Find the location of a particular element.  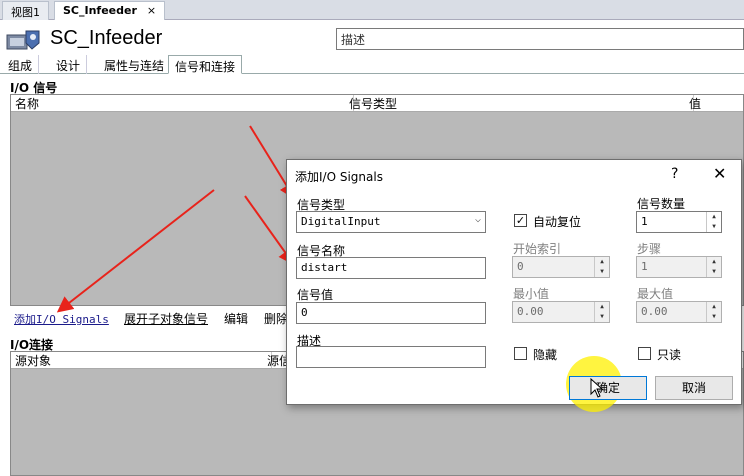

readonly-label: 只读 is located at coordinates (669, 355).